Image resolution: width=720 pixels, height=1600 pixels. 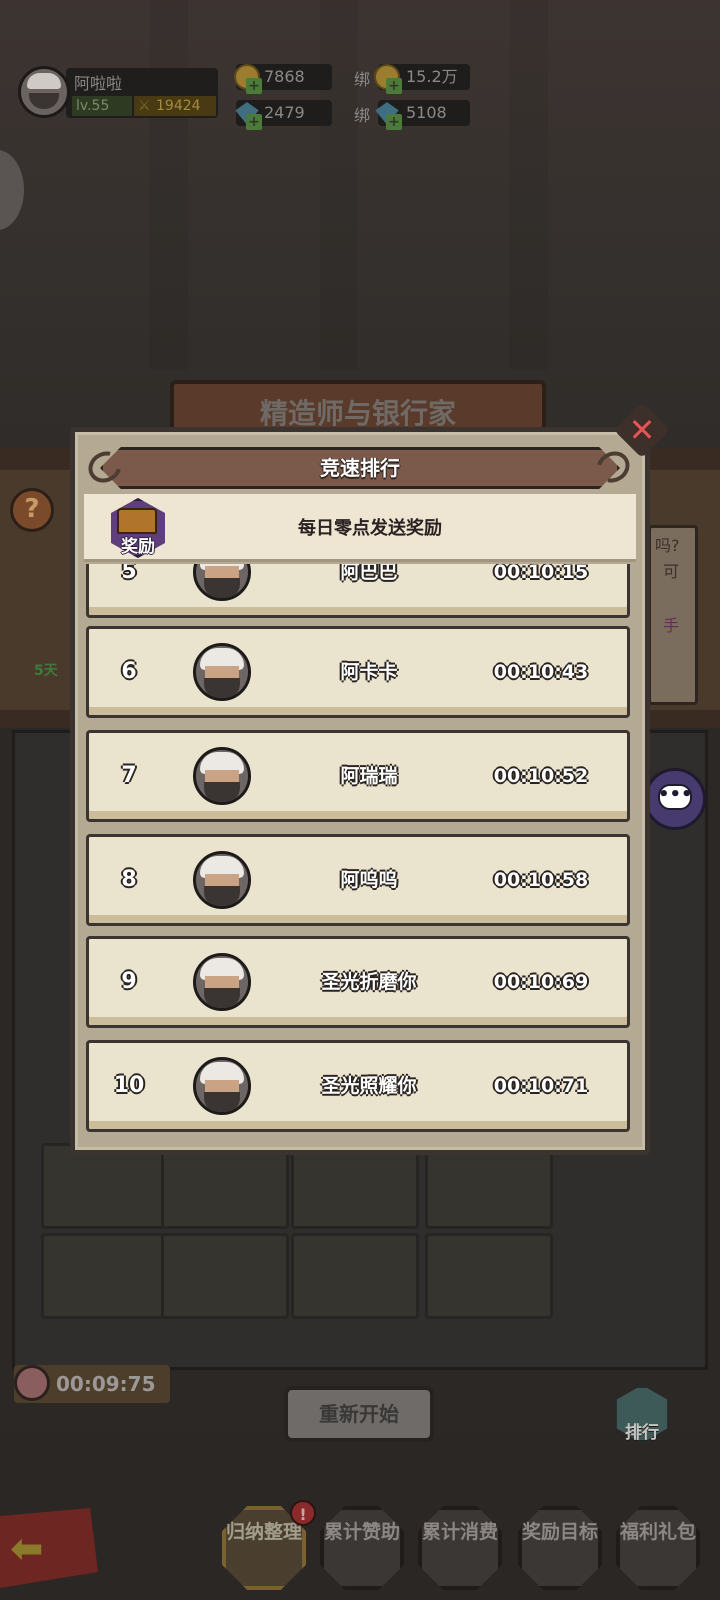 I want to click on bound-gold-value: 15.2万, so click(x=432, y=76).